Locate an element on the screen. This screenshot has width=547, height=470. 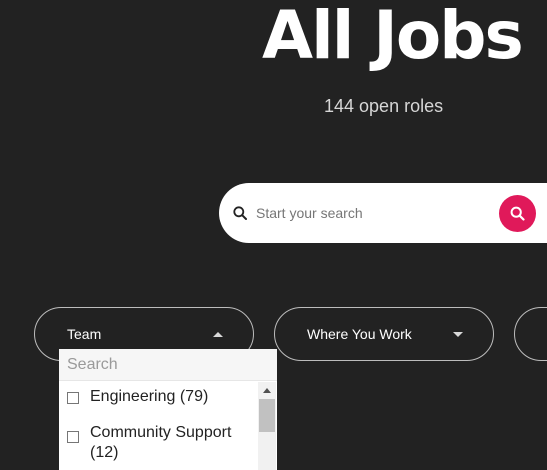
where-you-work-filter-label: Where You Work is located at coordinates (359, 334).